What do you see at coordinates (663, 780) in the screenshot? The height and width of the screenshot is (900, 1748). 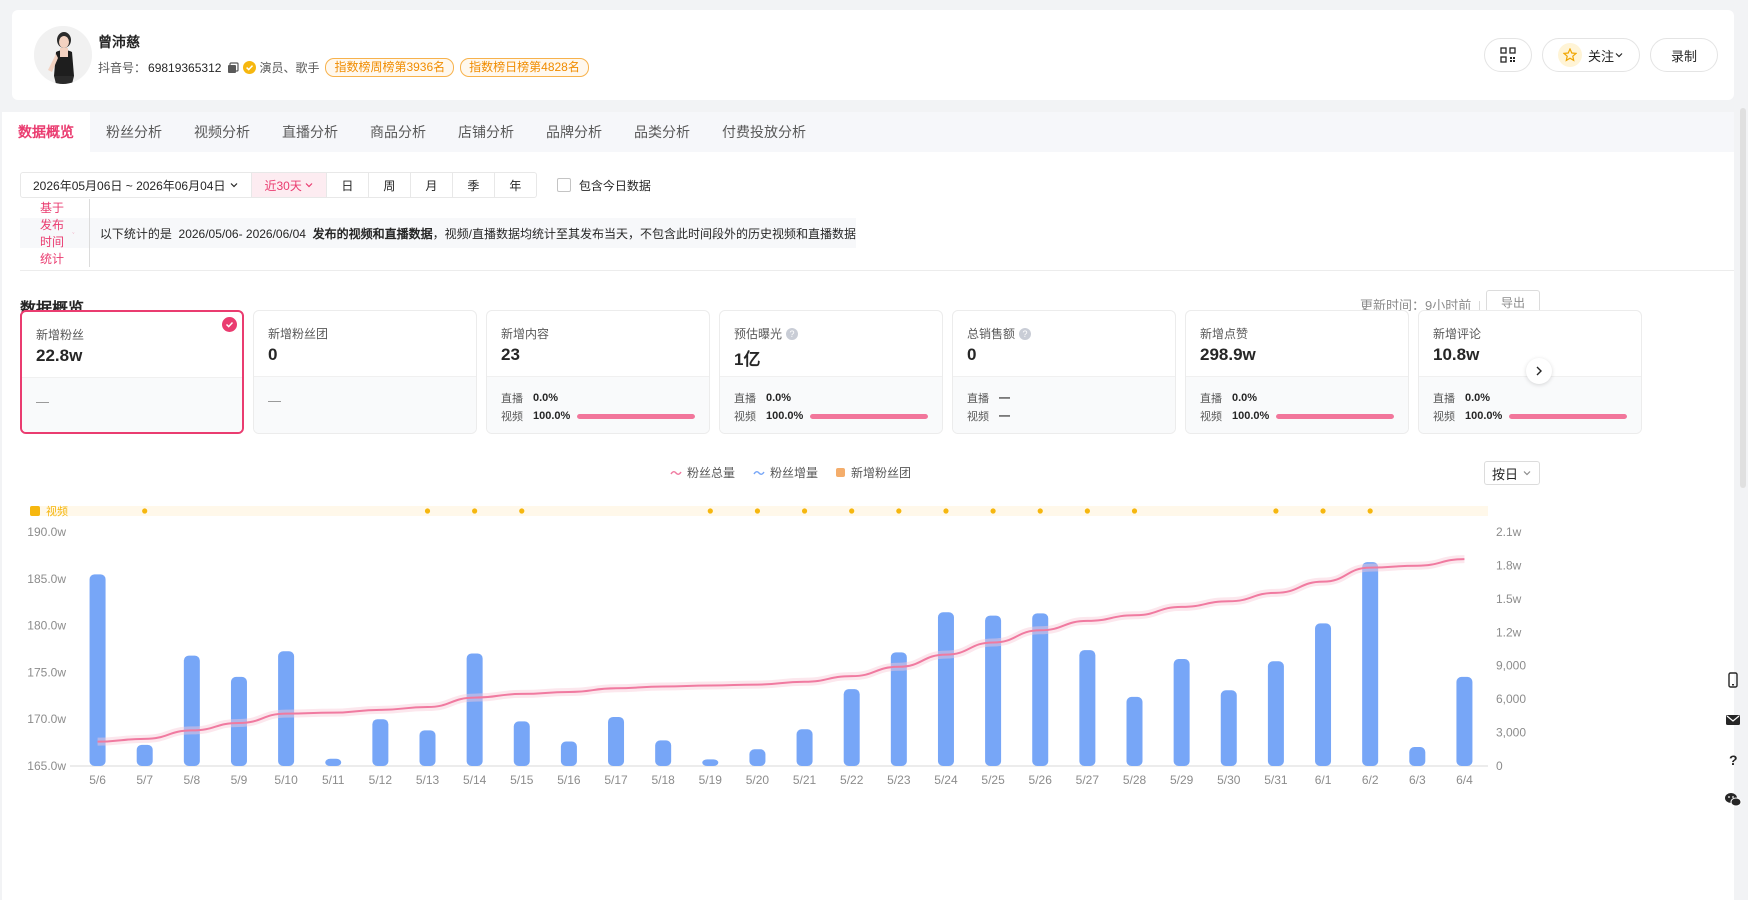 I see `x-tick-label: 5/18` at bounding box center [663, 780].